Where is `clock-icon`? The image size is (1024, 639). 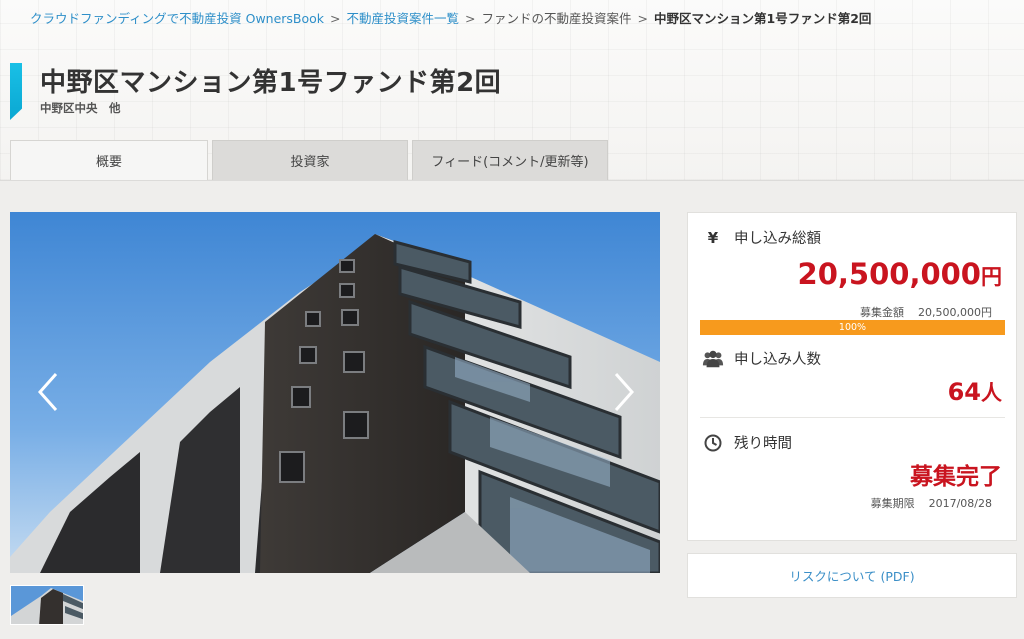 clock-icon is located at coordinates (713, 443).